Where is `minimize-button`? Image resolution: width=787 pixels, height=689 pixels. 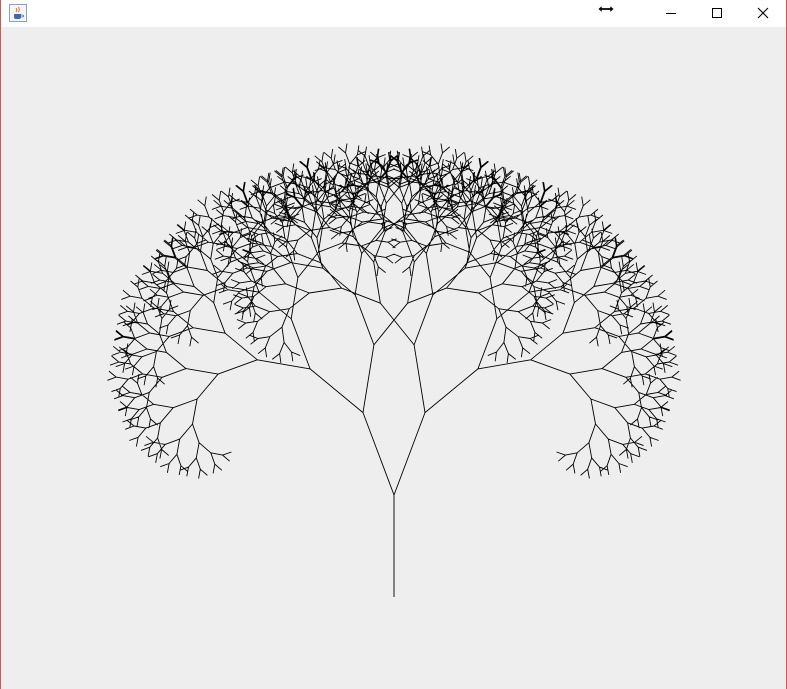 minimize-button is located at coordinates (671, 13).